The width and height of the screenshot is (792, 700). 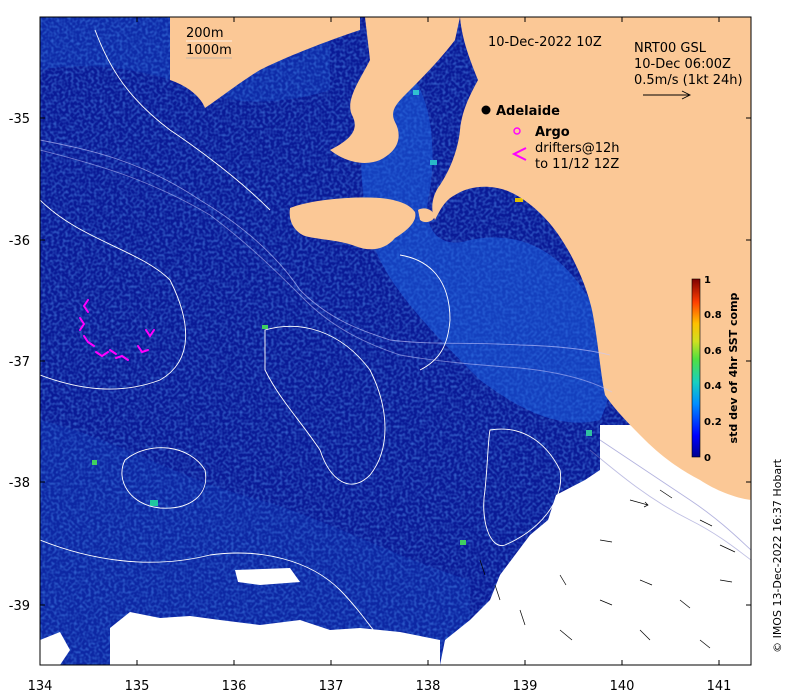 What do you see at coordinates (713, 315) in the screenshot?
I see `colorbar-tick: 0.8` at bounding box center [713, 315].